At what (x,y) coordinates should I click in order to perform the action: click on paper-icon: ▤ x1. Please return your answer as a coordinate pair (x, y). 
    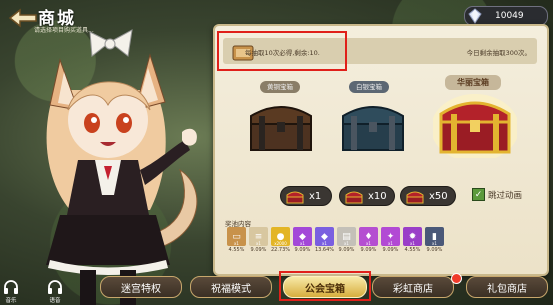
    Looking at the image, I should click on (346, 236).